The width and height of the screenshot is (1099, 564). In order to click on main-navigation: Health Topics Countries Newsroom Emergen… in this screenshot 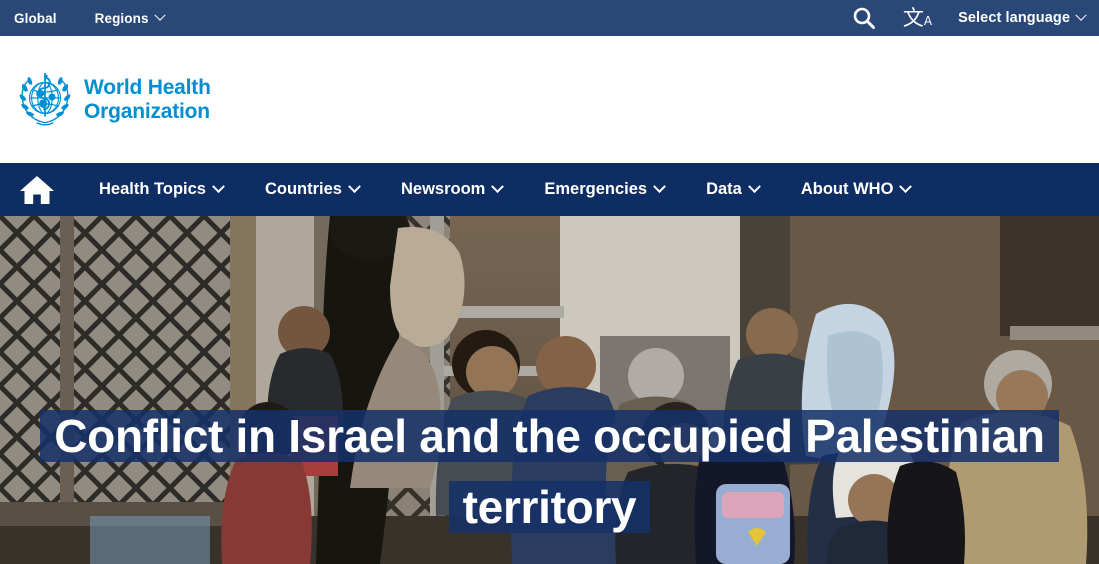, I will do `click(549, 189)`.